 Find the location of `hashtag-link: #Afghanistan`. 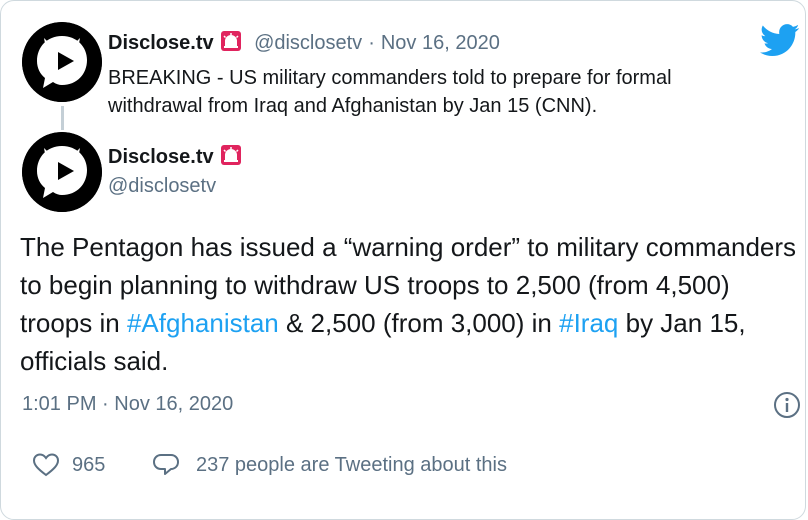

hashtag-link: #Afghanistan is located at coordinates (203, 323).